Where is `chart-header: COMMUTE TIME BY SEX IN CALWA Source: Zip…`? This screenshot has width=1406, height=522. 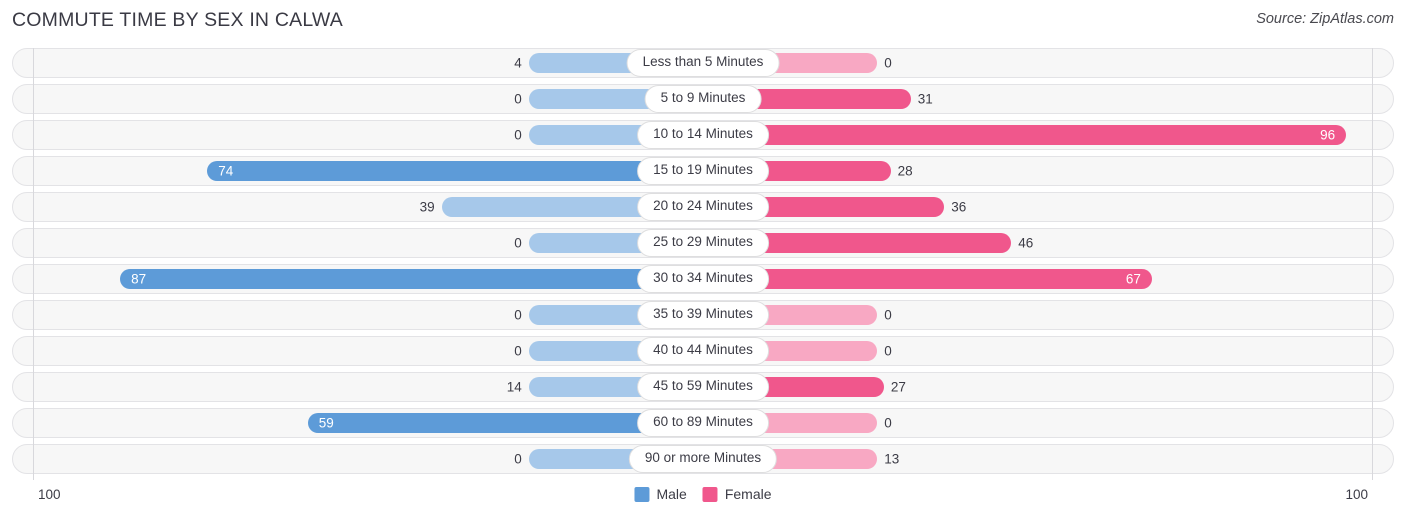
chart-header: COMMUTE TIME BY SEX IN CALWA Source: Zip… is located at coordinates (703, 21).